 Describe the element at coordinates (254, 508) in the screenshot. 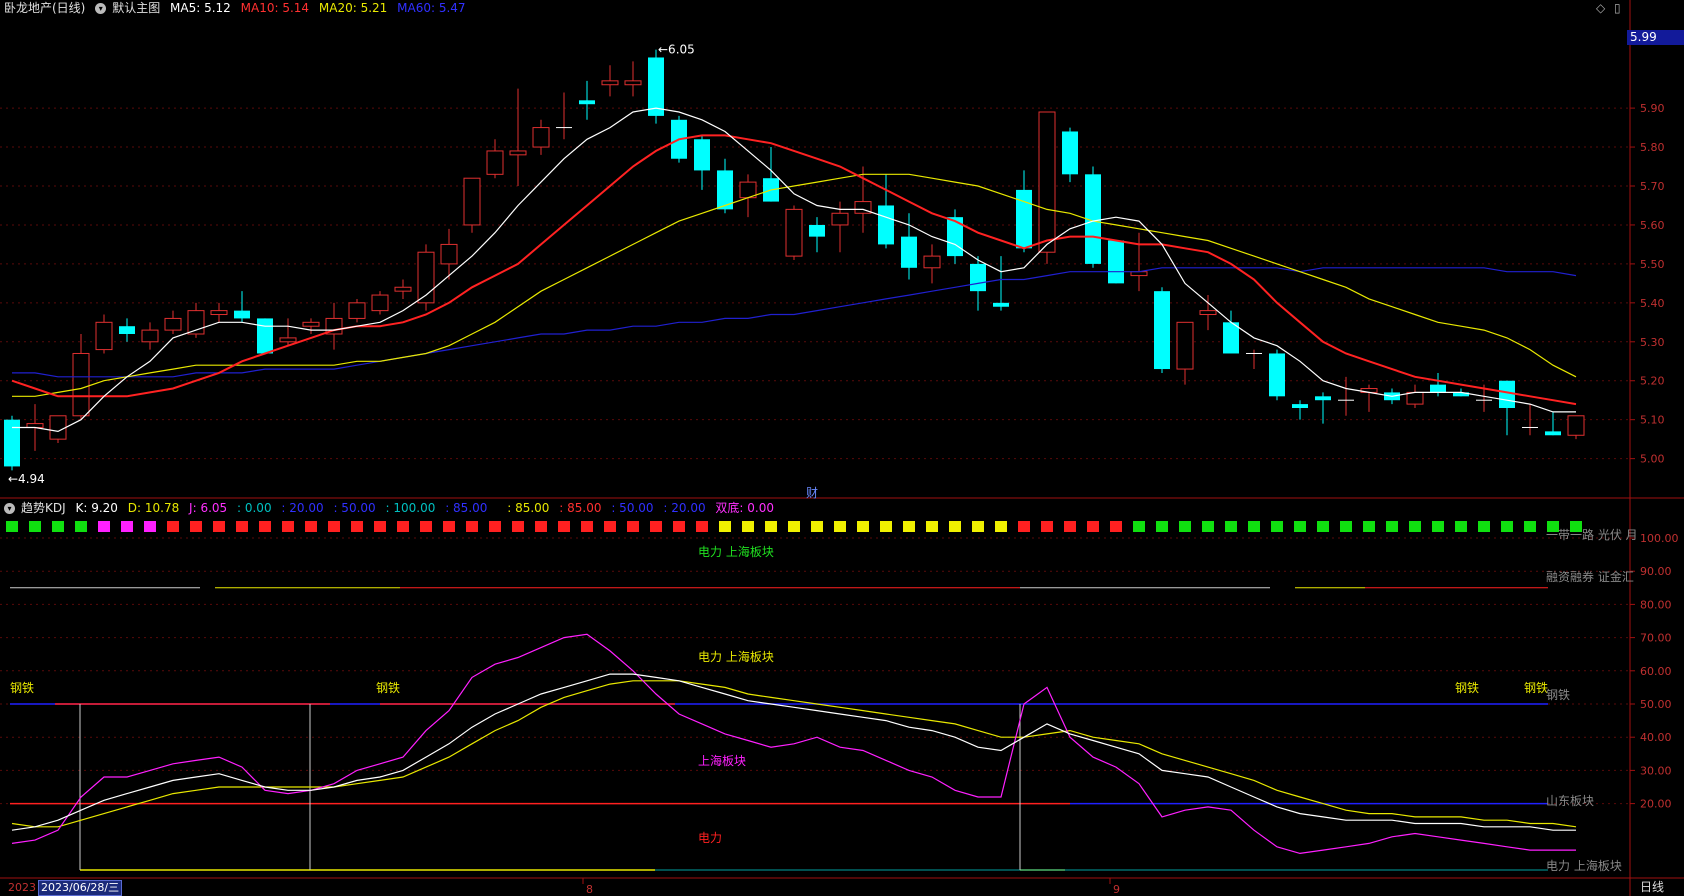

I see `kdj-v1: : 0.00` at that location.